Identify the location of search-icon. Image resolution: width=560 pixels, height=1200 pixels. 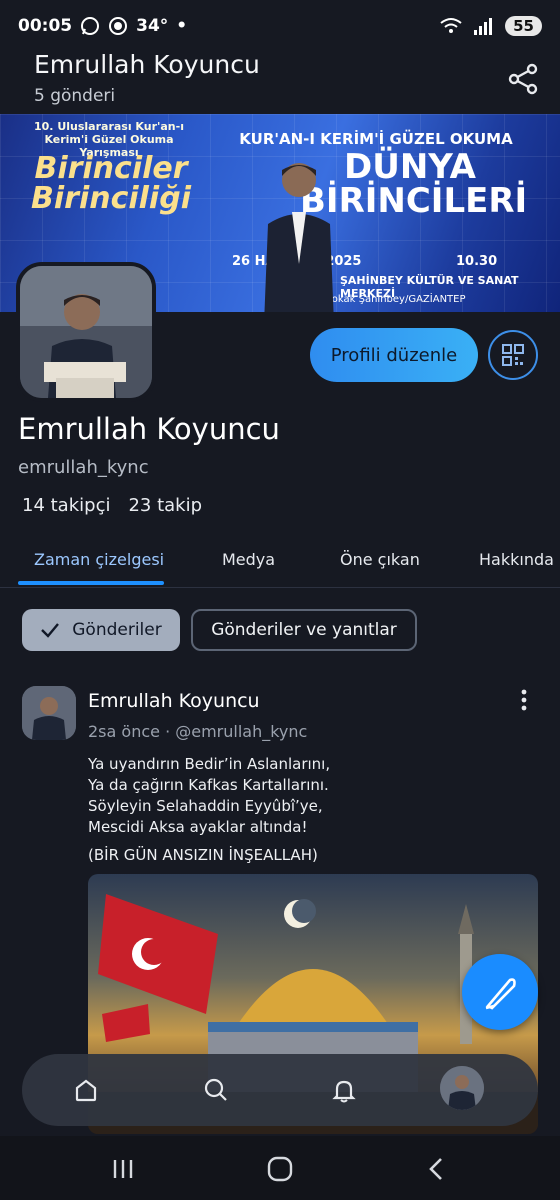
(215, 1089).